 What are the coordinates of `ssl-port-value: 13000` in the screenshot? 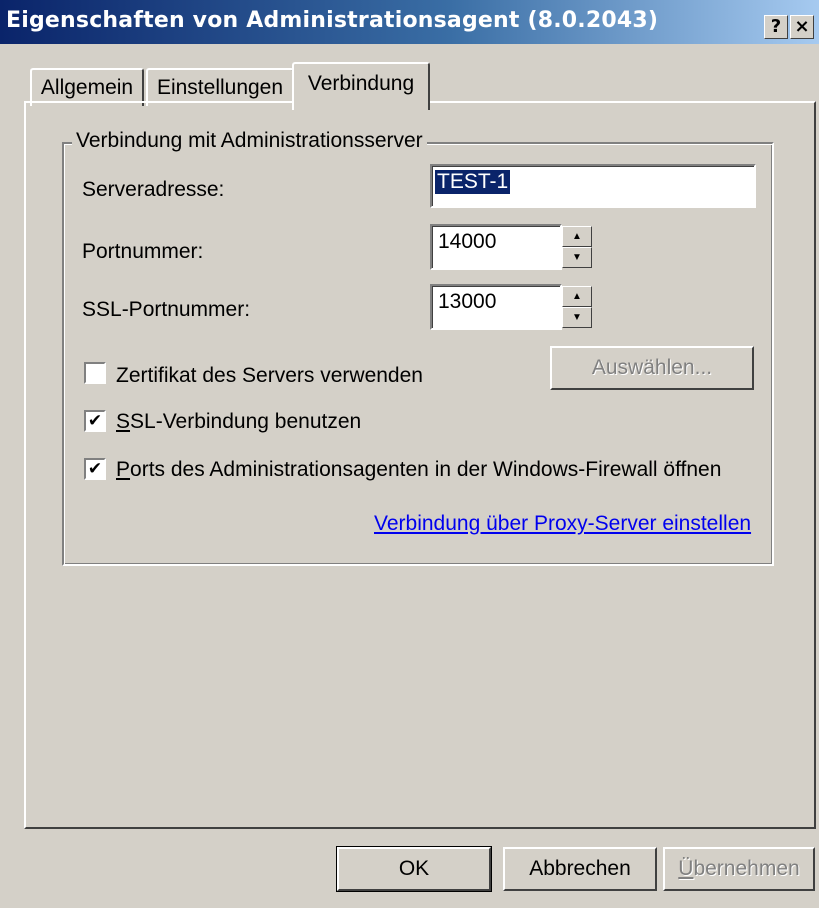 It's located at (467, 301).